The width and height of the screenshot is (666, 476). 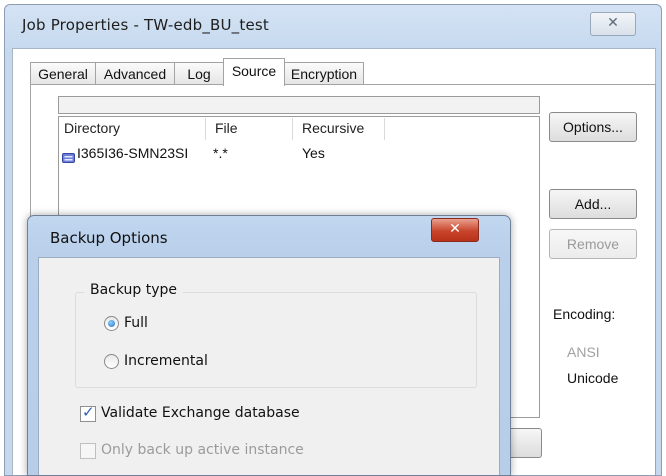 What do you see at coordinates (276, 340) in the screenshot?
I see `backup-type-group` at bounding box center [276, 340].